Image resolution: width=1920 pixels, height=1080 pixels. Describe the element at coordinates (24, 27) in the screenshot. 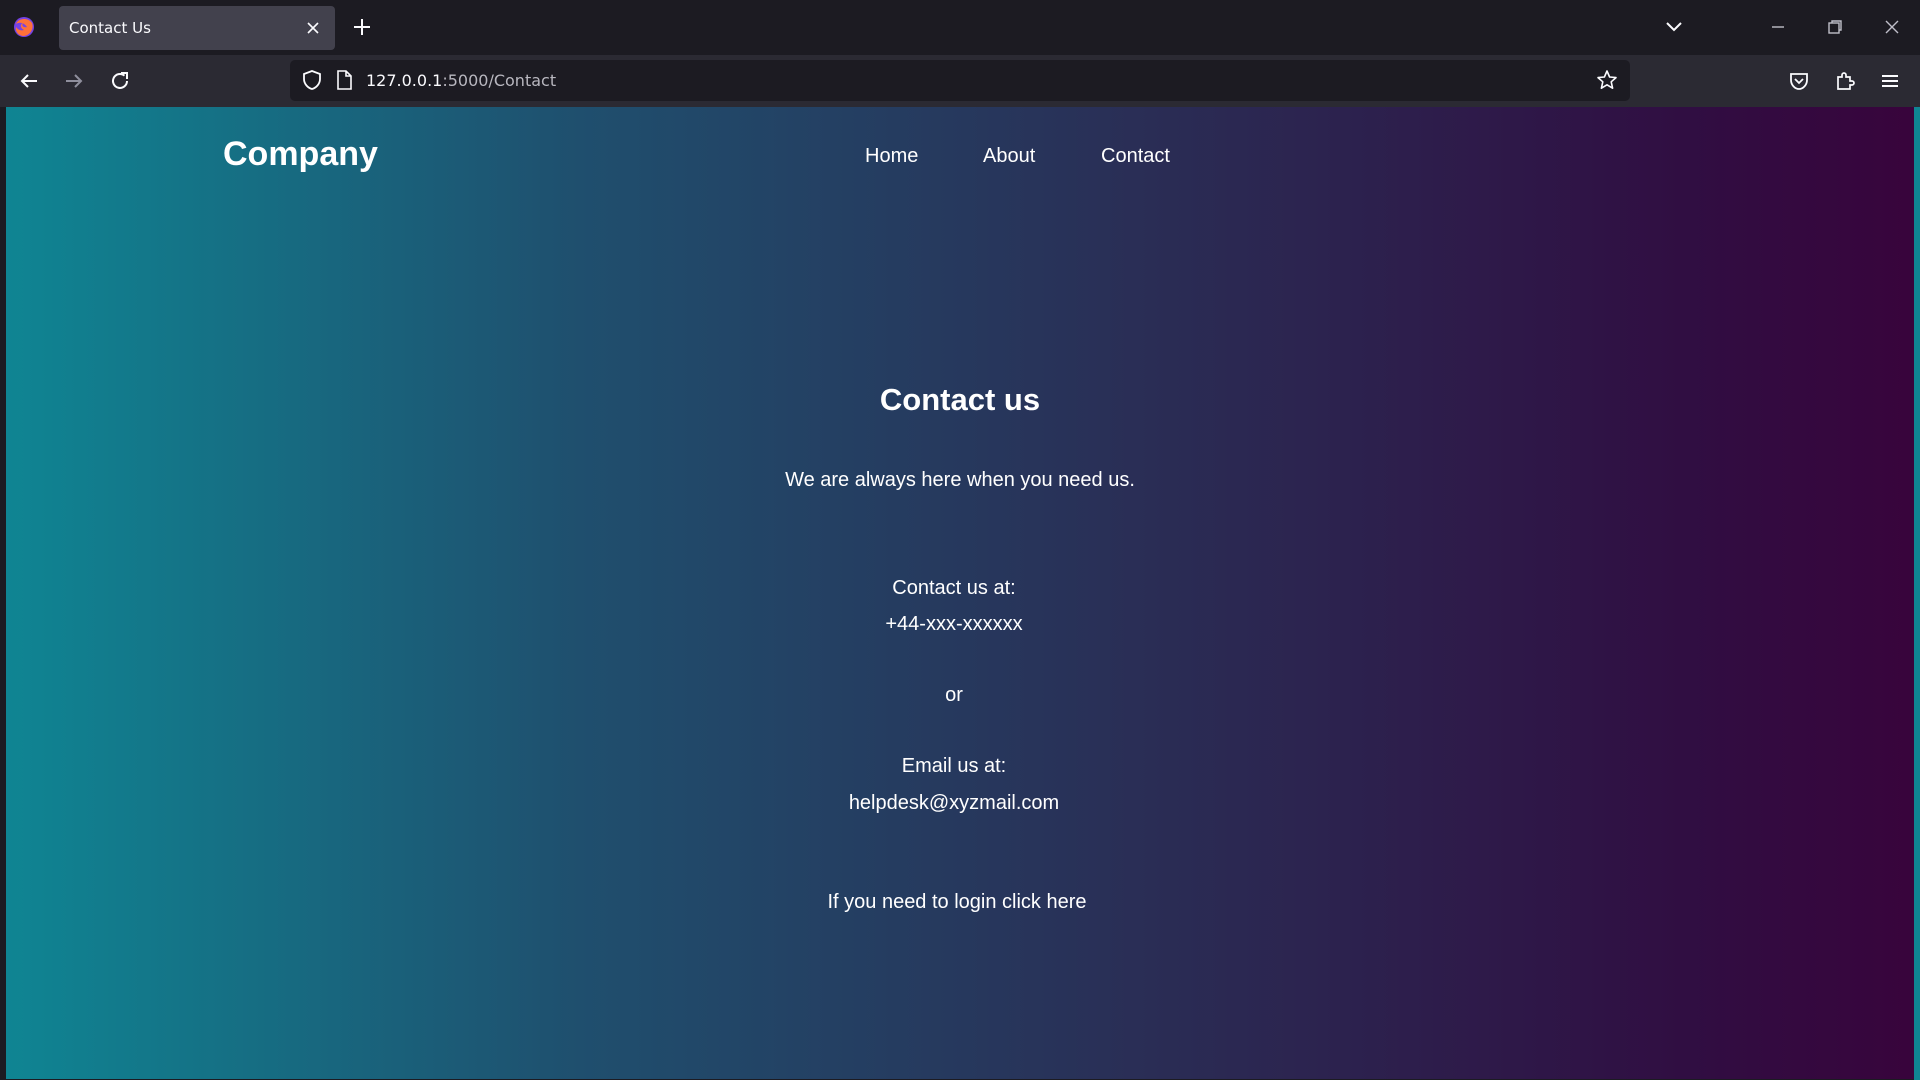

I see `firefox-logo-icon` at that location.